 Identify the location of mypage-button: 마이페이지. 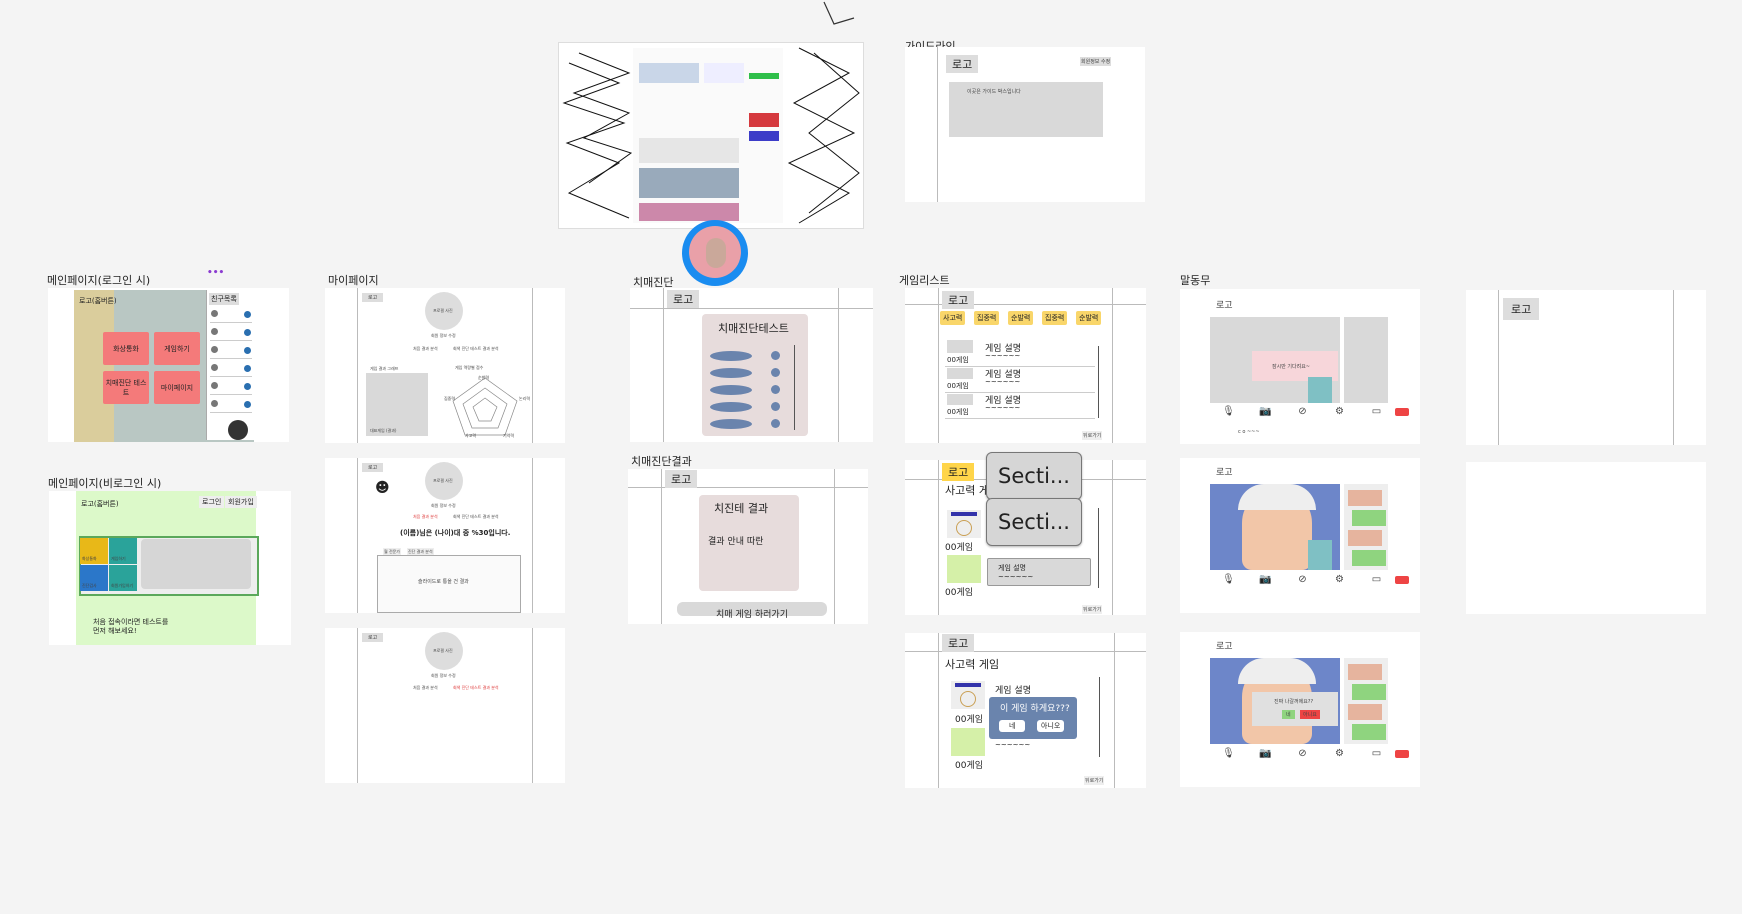
(177, 387).